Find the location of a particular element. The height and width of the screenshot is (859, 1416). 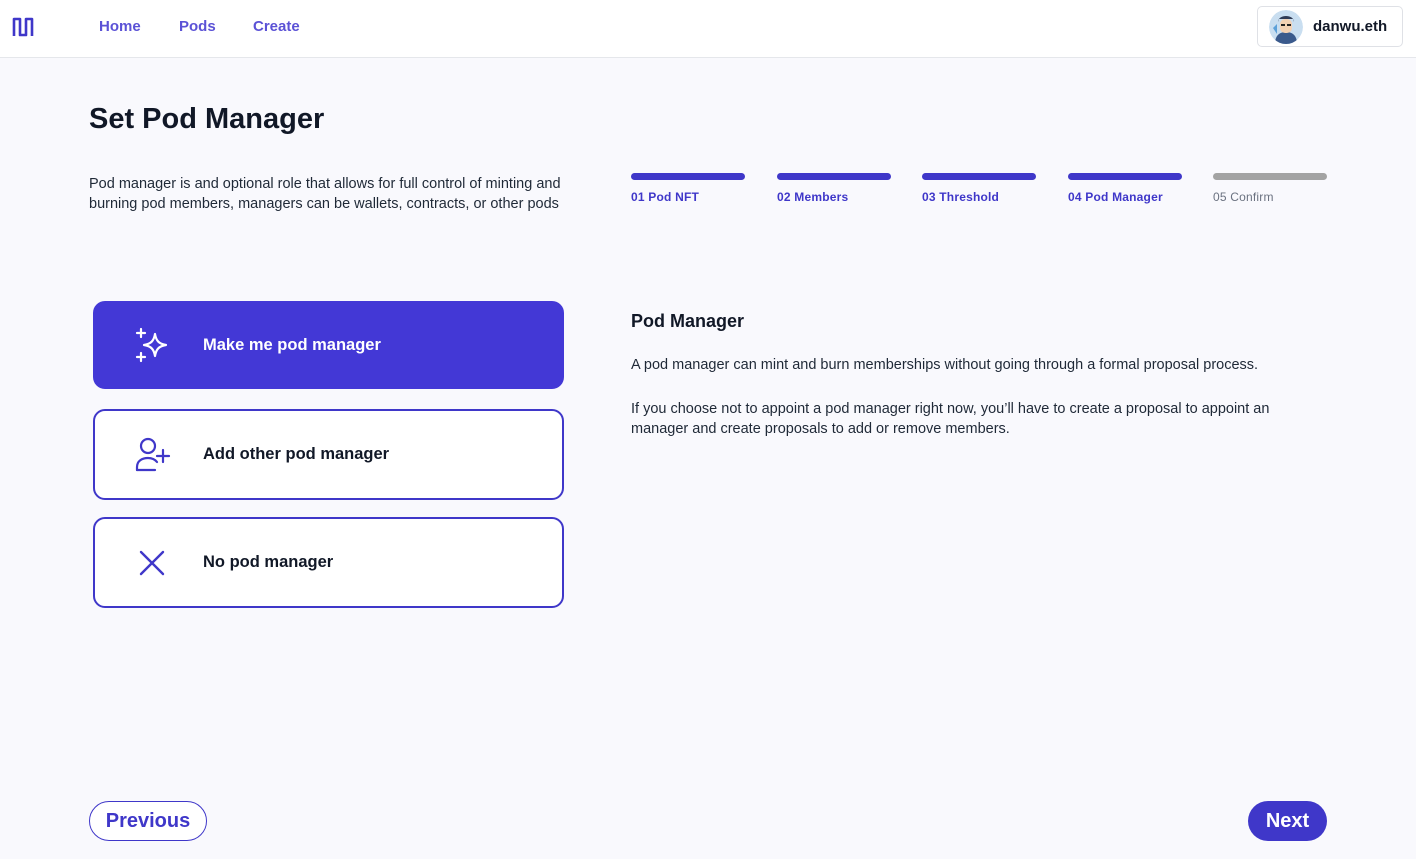

step-confirm: 05 Confirm is located at coordinates (1270, 188).